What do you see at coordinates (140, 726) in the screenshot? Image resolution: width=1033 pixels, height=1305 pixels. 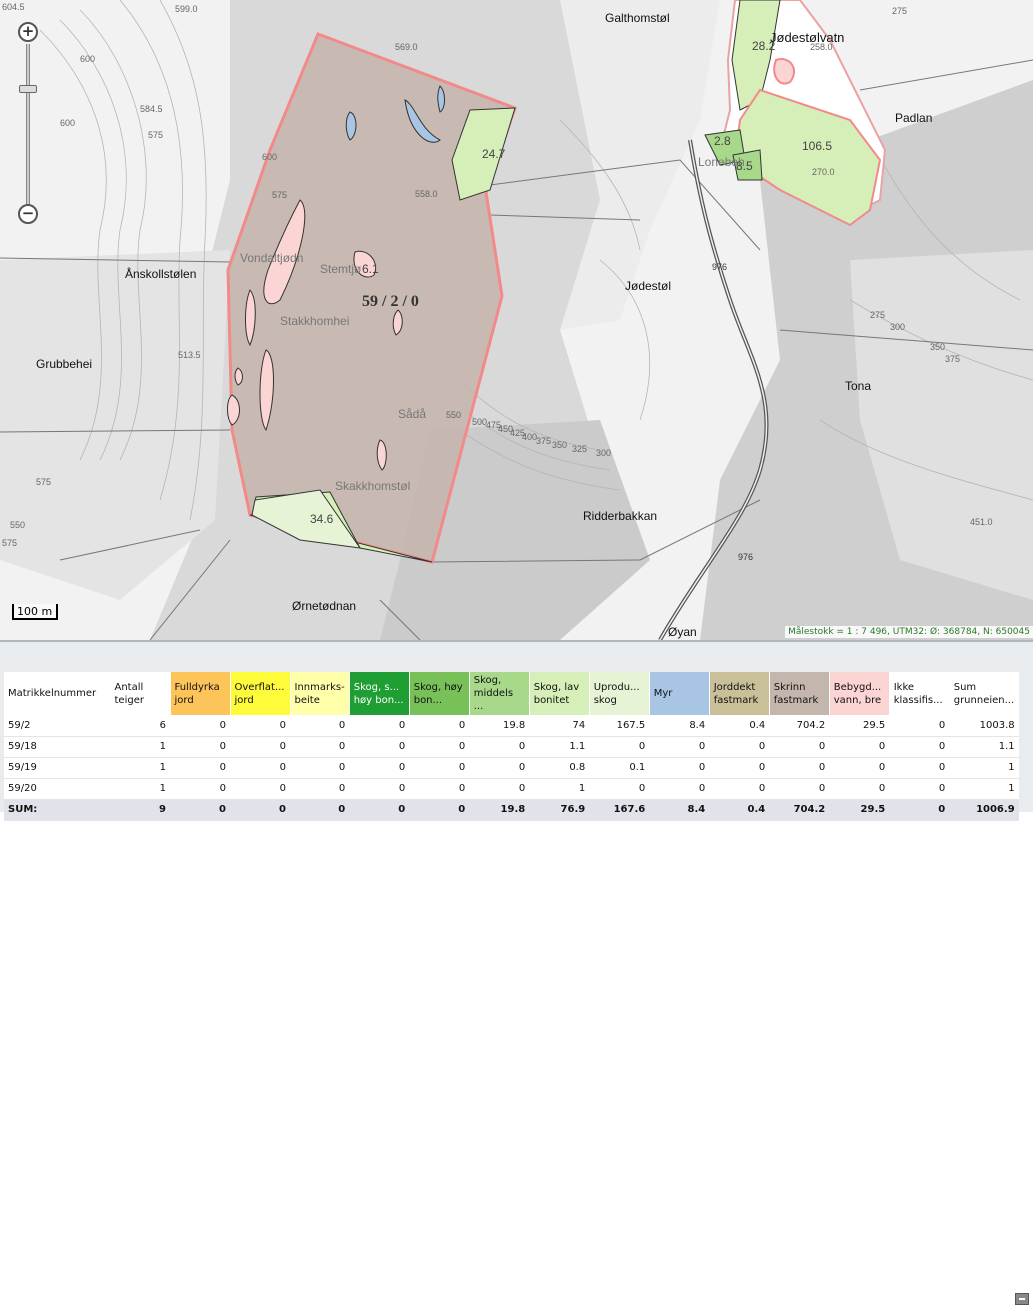 I see `table-cell: 6` at bounding box center [140, 726].